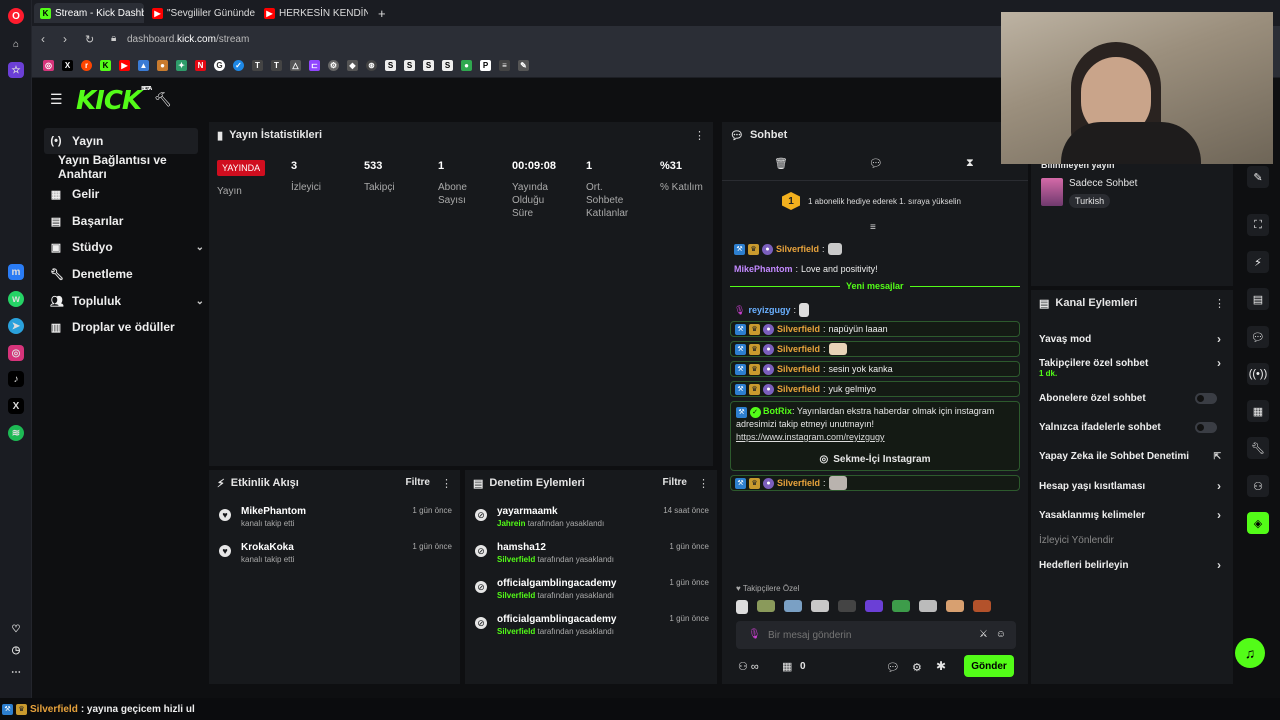 This screenshot has height=720, width=1280. I want to click on nav-droplar: ▥ Droplar ve ödüller, so click(121, 327).